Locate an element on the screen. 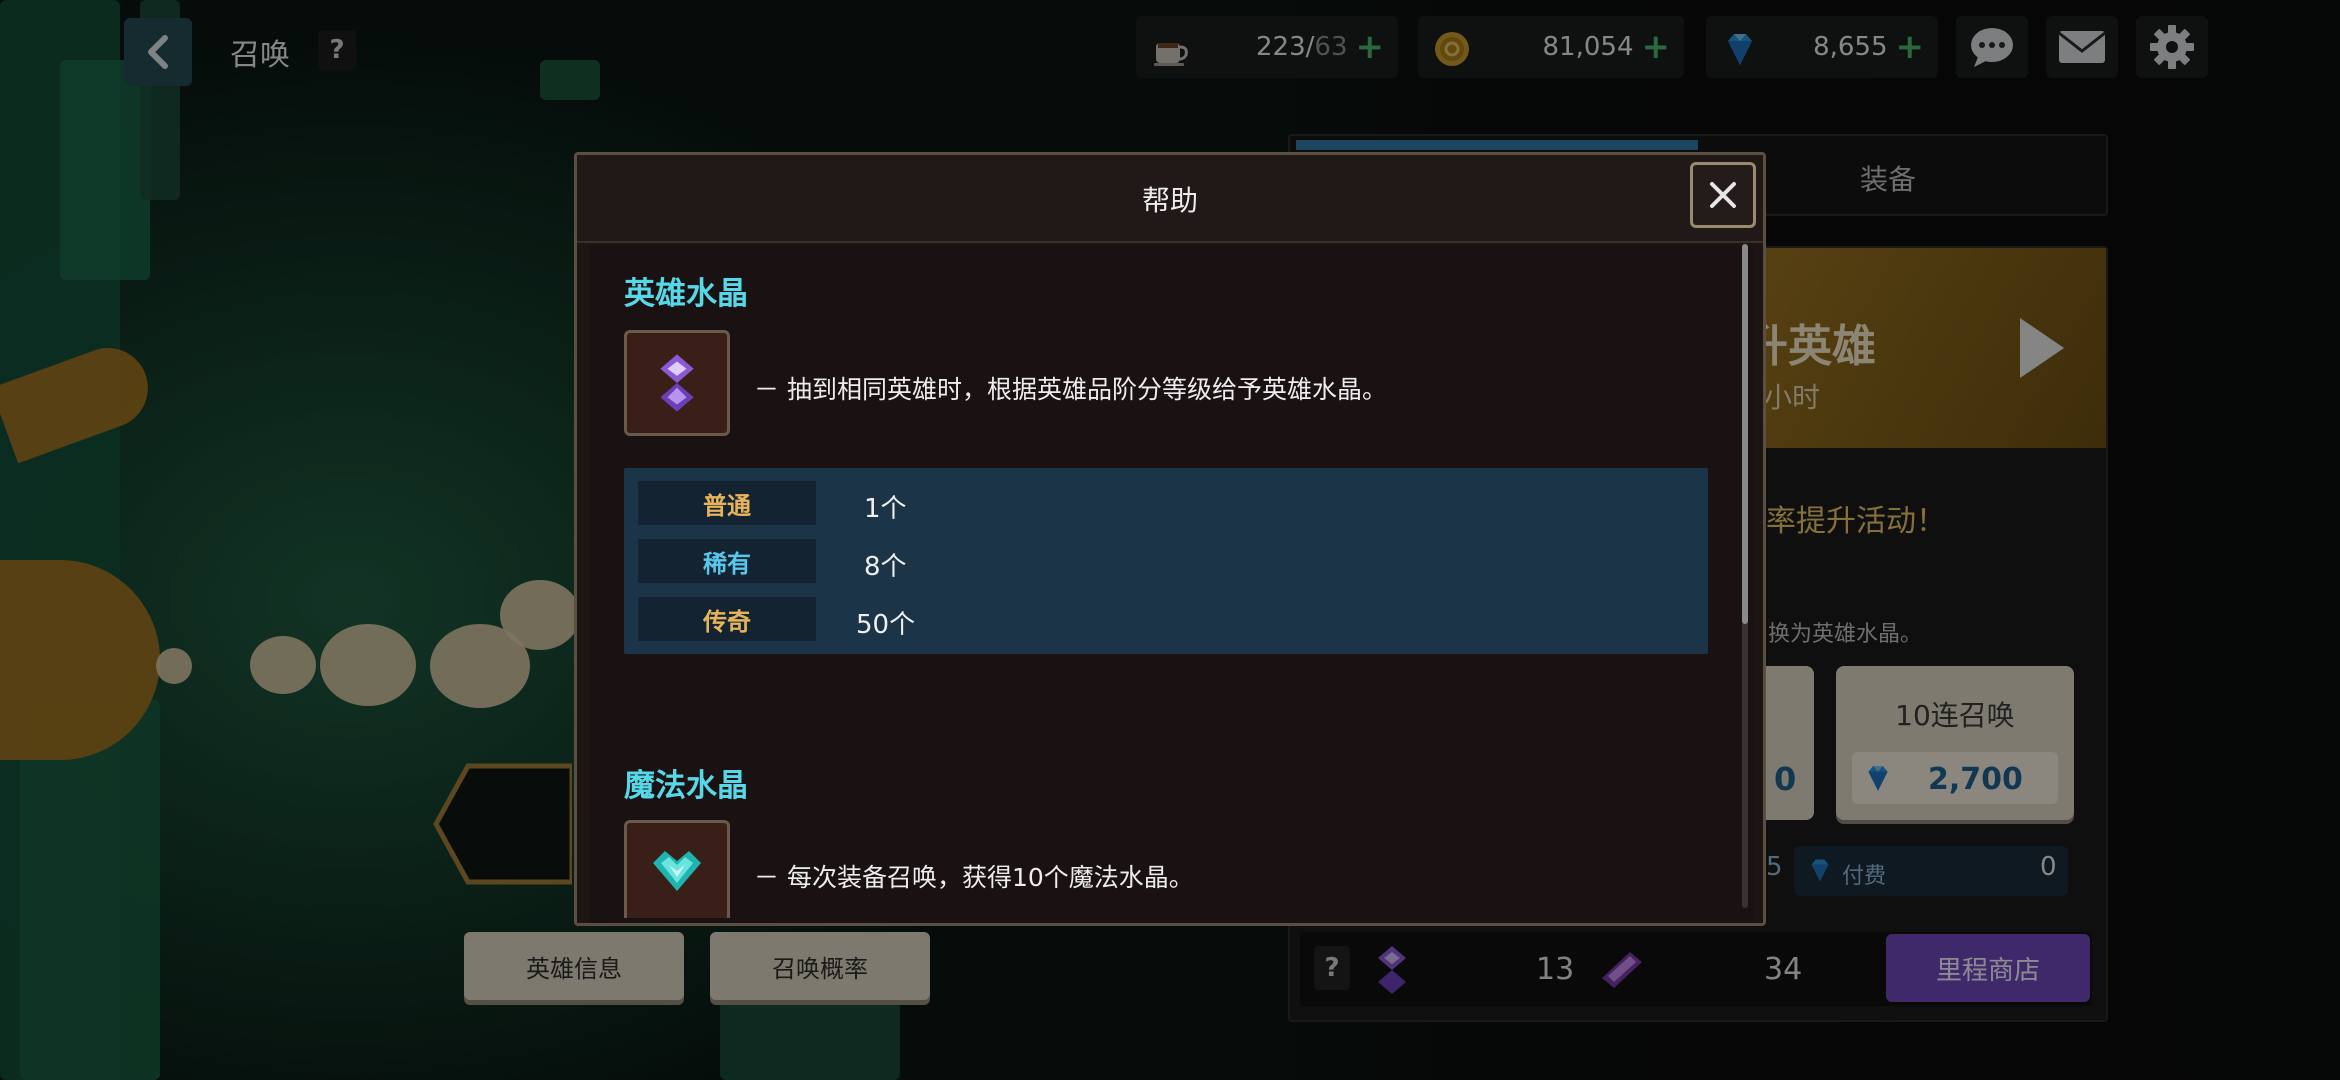 The image size is (2340, 1080). grade-label-legend: 传奇 is located at coordinates (727, 619).